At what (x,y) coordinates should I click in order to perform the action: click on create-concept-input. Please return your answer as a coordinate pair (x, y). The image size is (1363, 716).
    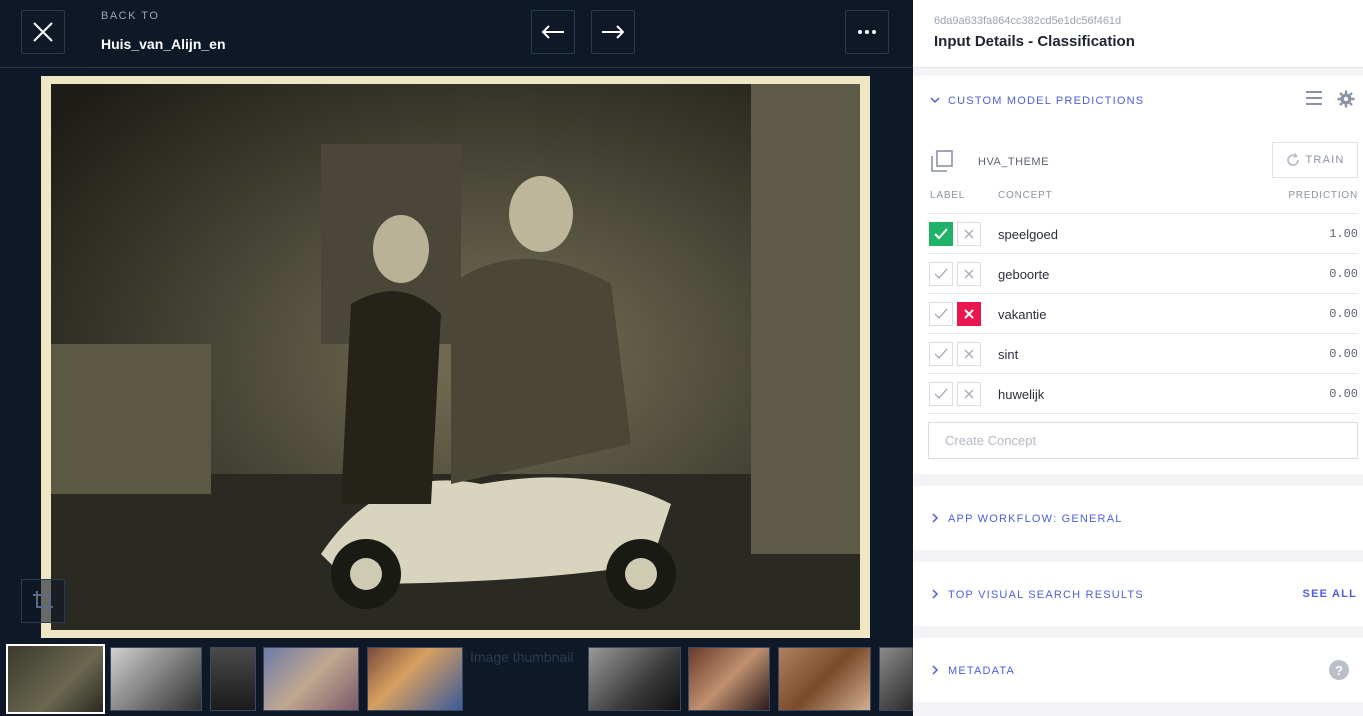
    Looking at the image, I should click on (1143, 440).